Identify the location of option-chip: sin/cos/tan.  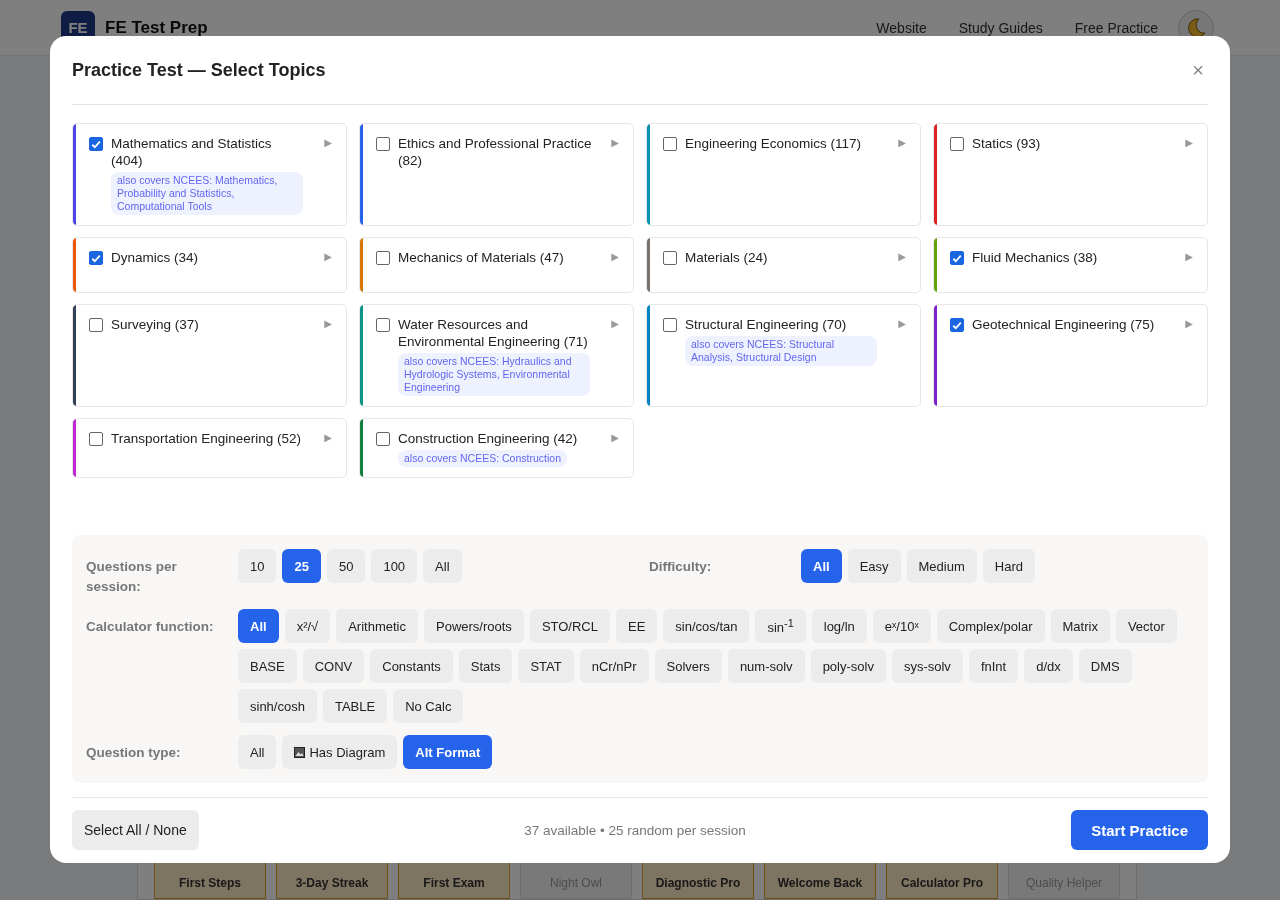
(706, 626).